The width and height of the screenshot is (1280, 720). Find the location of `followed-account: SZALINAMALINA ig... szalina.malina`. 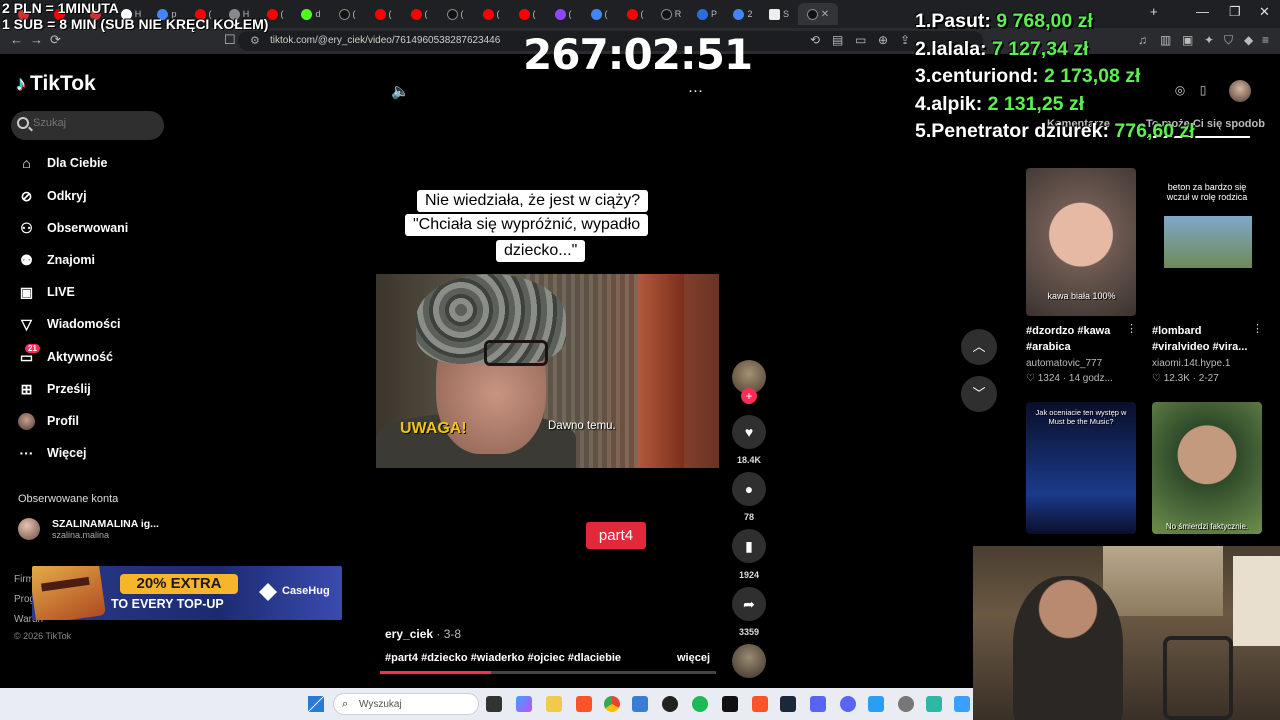

followed-account: SZALINAMALINA ig... szalina.malina is located at coordinates (88, 529).